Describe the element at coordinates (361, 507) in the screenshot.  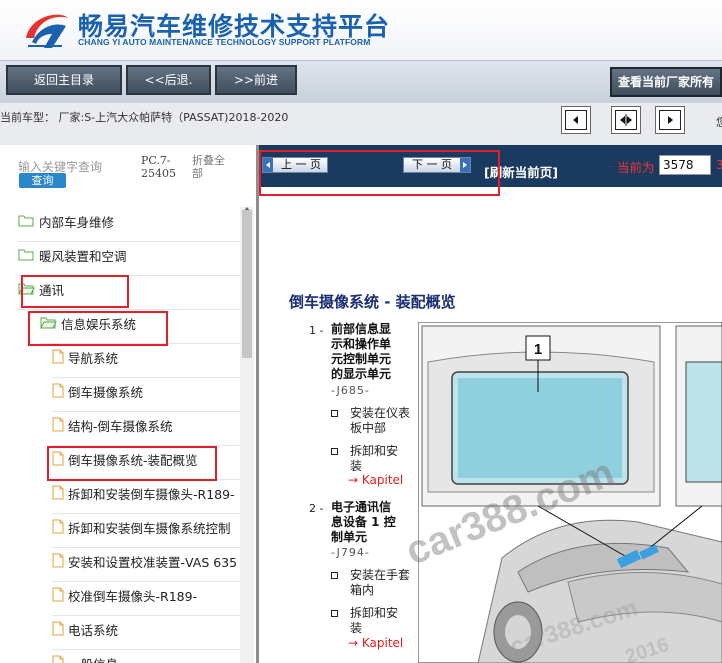
I see `item-name-line: 电子通讯信` at that location.